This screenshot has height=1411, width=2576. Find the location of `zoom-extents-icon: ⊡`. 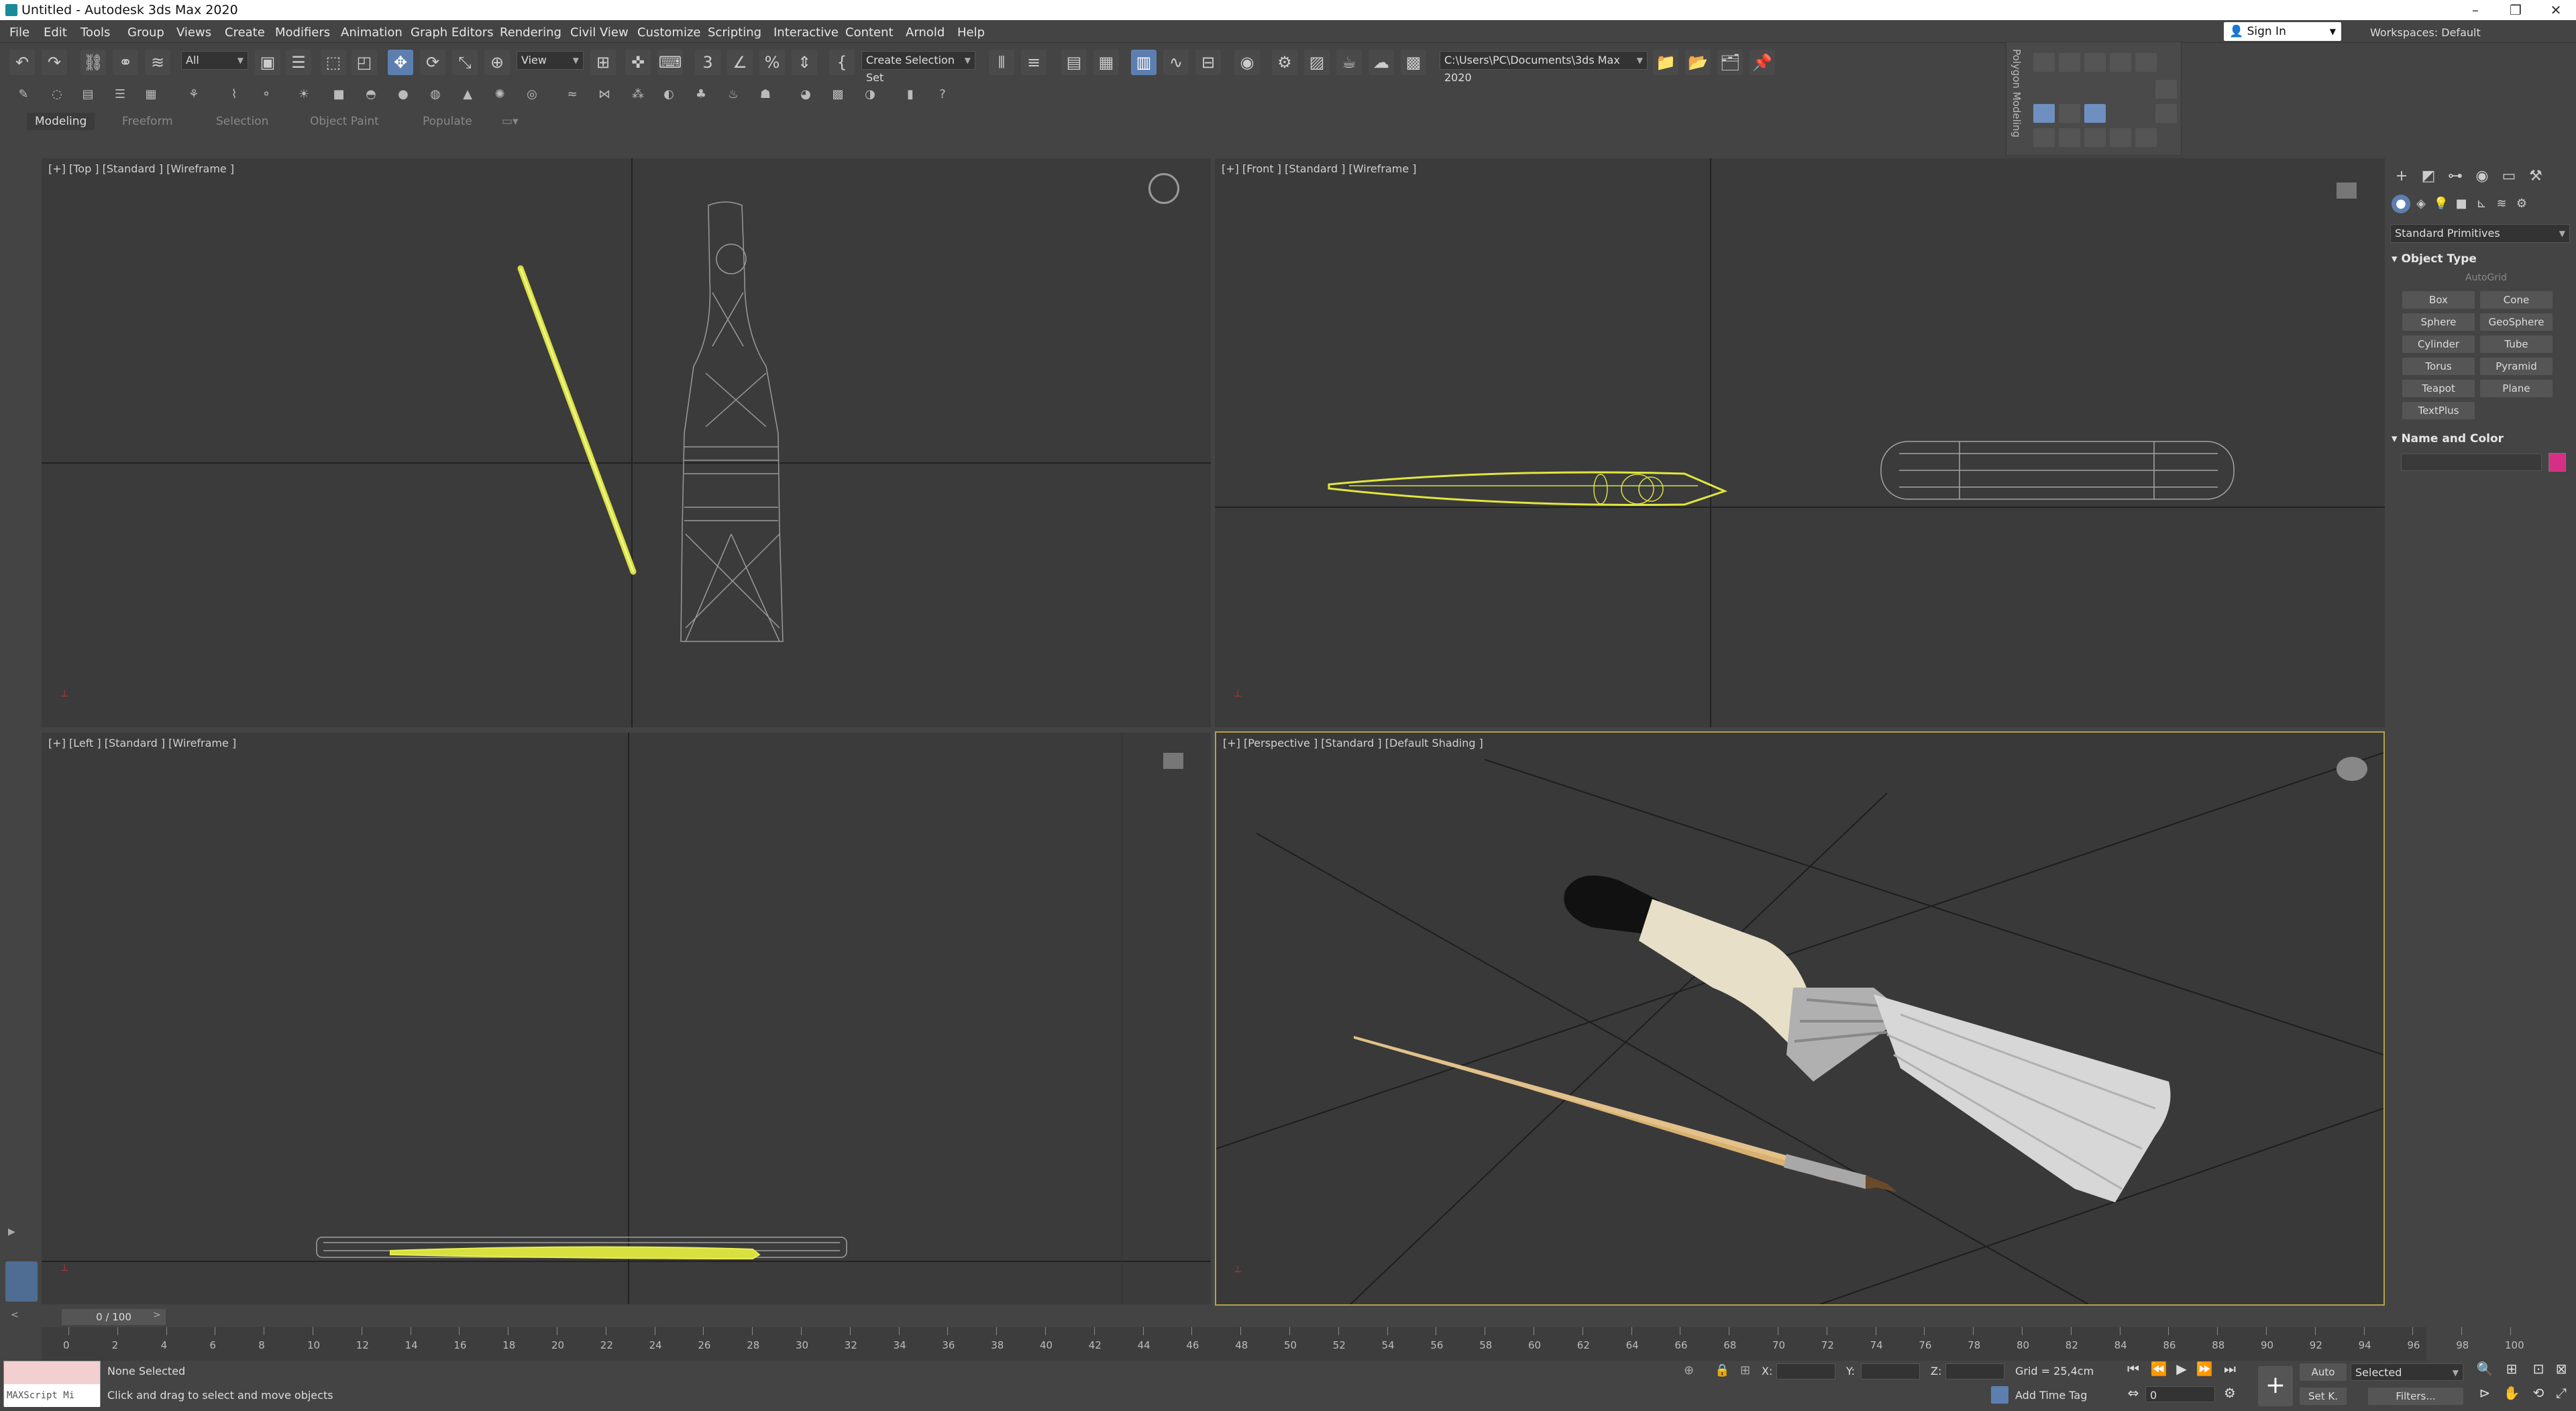

zoom-extents-icon: ⊡ is located at coordinates (2538, 1369).